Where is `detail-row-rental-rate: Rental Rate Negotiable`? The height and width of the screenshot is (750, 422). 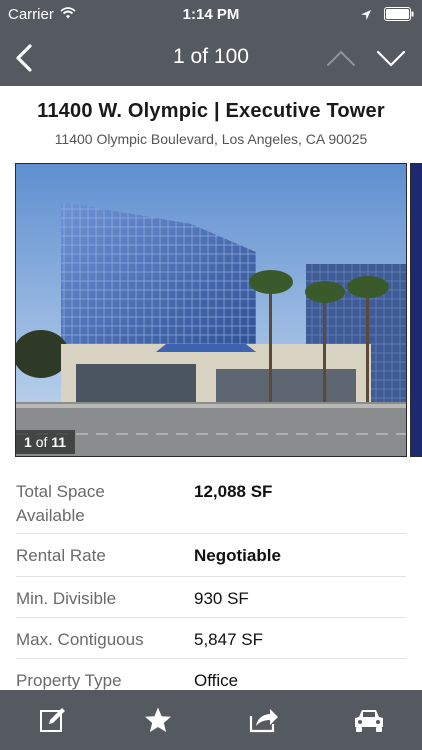 detail-row-rental-rate: Rental Rate Negotiable is located at coordinates (211, 555).